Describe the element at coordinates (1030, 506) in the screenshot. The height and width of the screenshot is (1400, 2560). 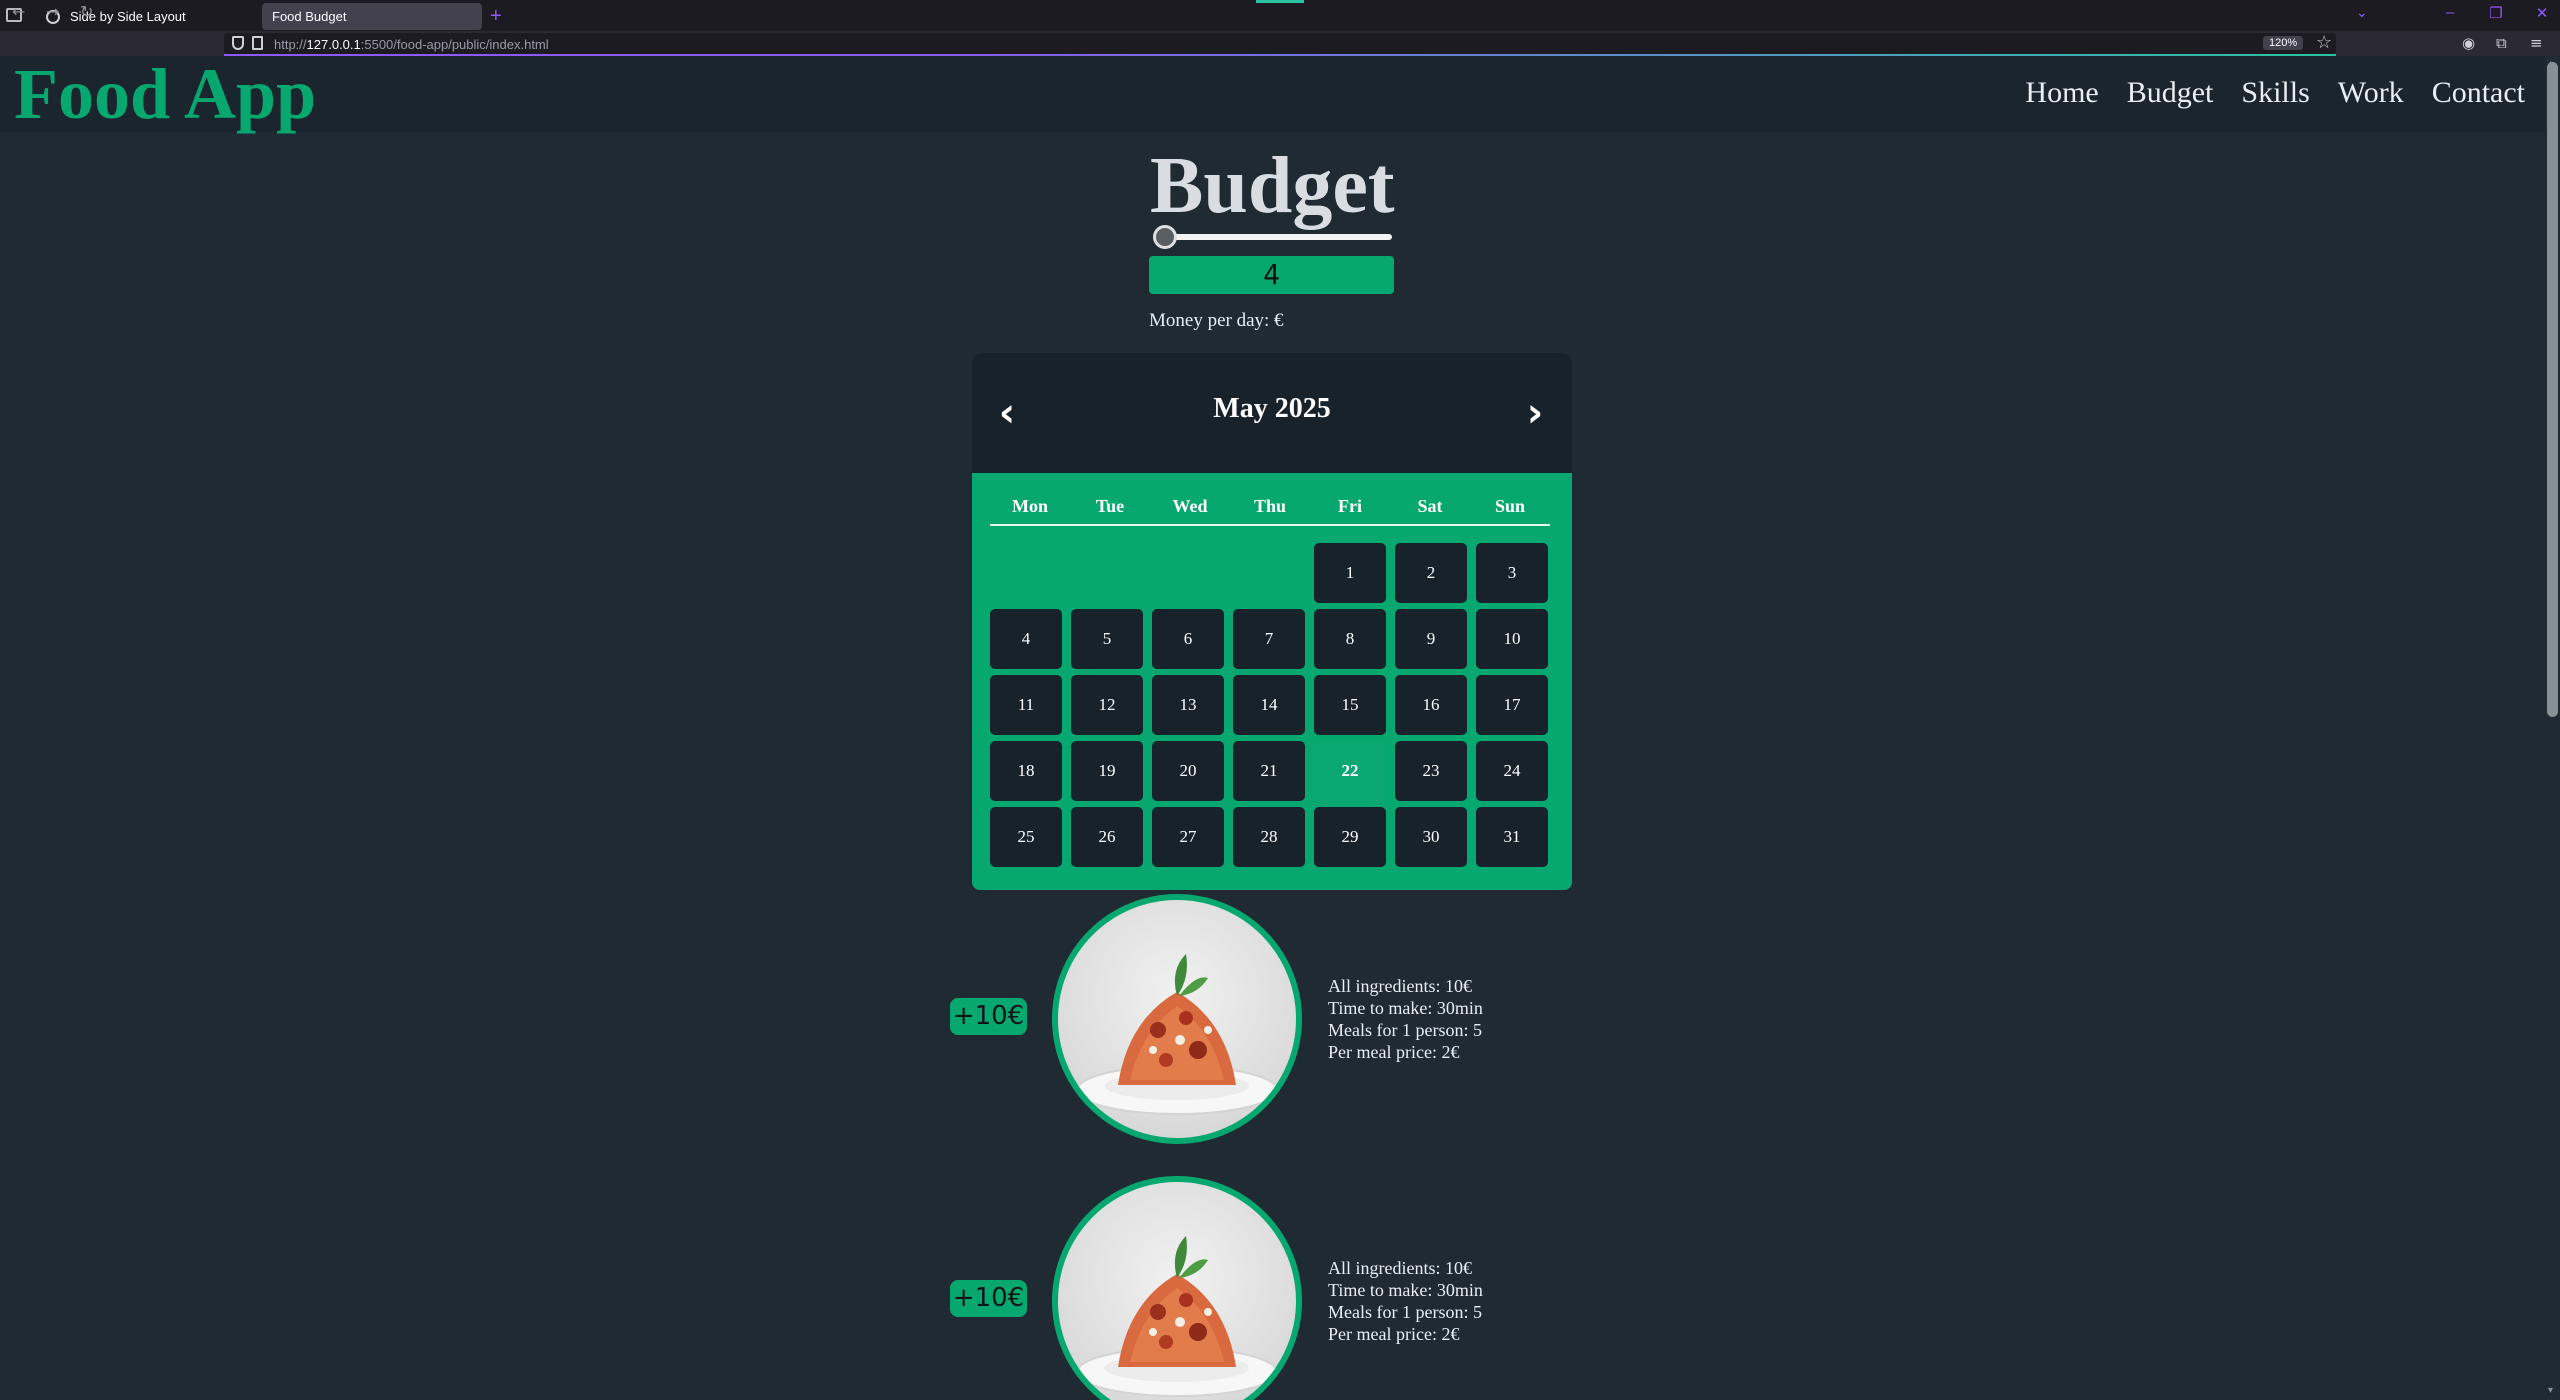
I see `weekday-label: Mon` at that location.